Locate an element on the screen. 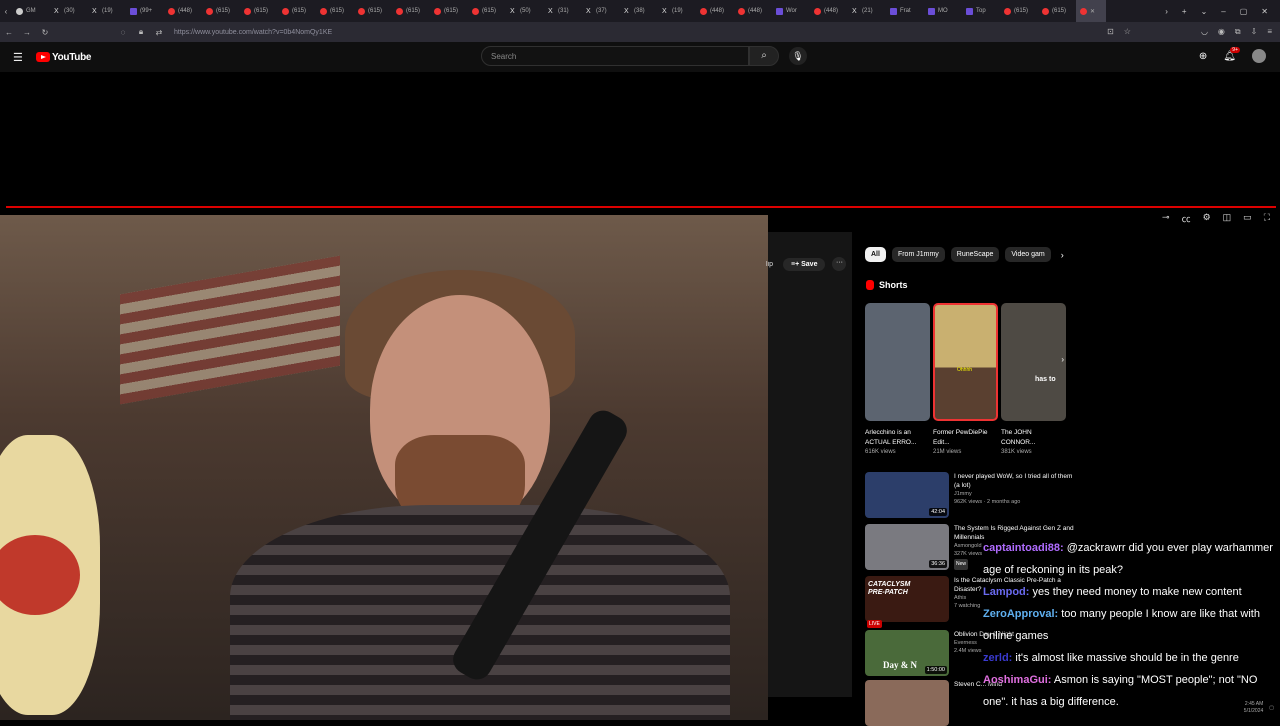  browser-tab: Frat is located at coordinates (905, 11).